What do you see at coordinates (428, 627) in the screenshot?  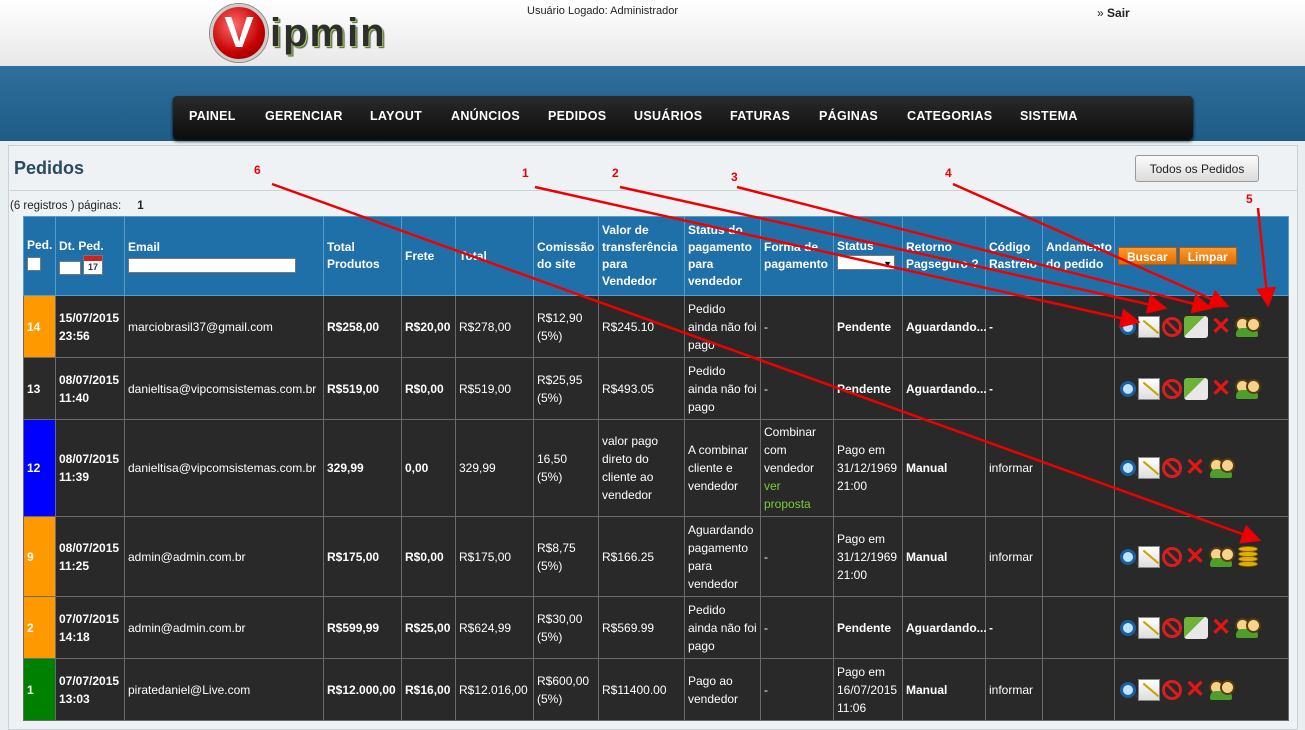 I see `frete-text: R$25,00` at bounding box center [428, 627].